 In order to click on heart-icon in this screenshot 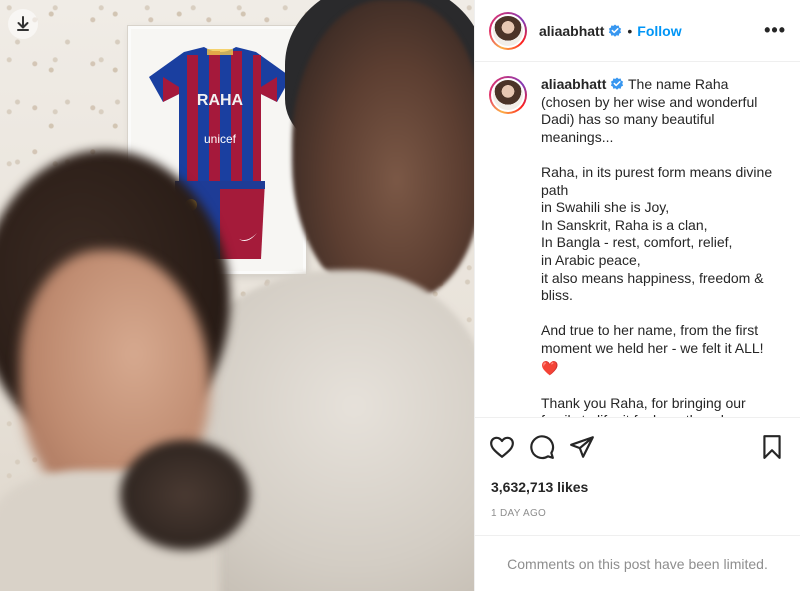, I will do `click(502, 447)`.